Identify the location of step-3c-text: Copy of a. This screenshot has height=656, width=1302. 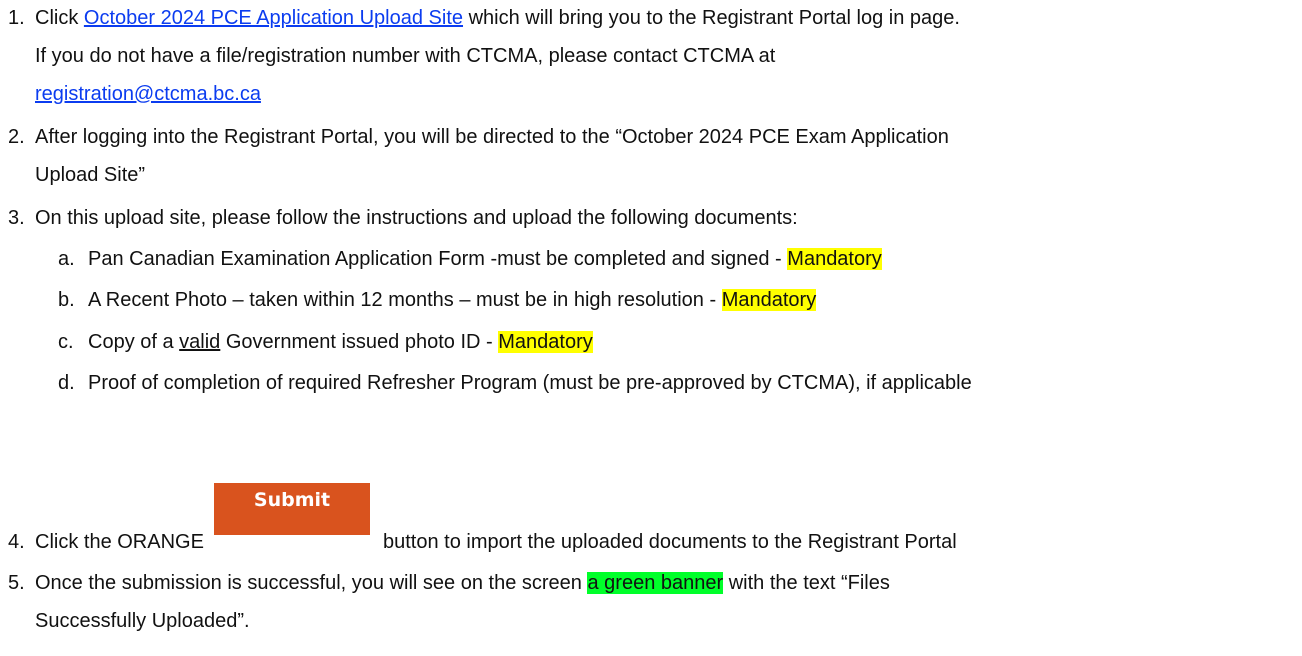
(134, 342).